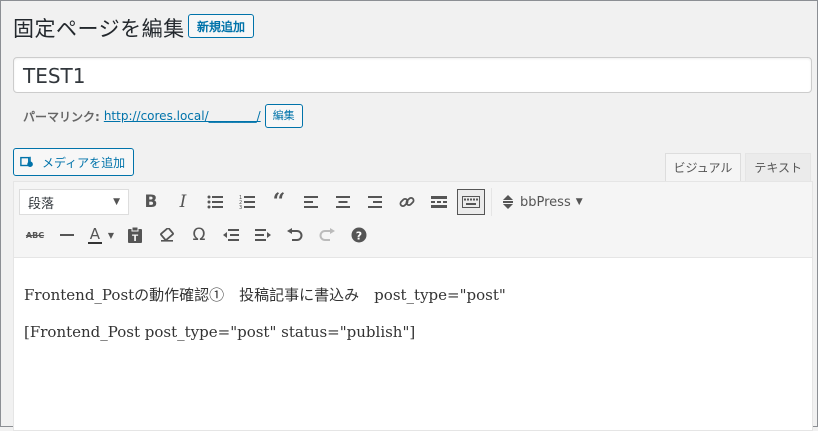  Describe the element at coordinates (84, 162) in the screenshot. I see `add-media-label: メディアを追加` at that location.